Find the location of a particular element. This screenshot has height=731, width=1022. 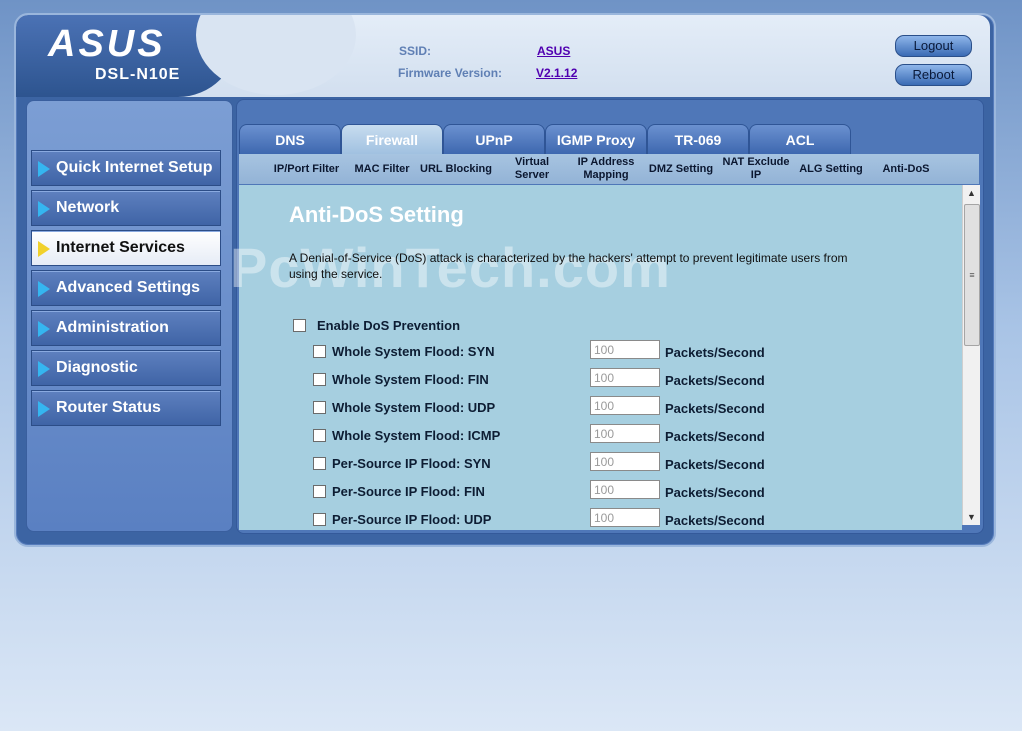

tab-firewall: Firewall is located at coordinates (392, 139).